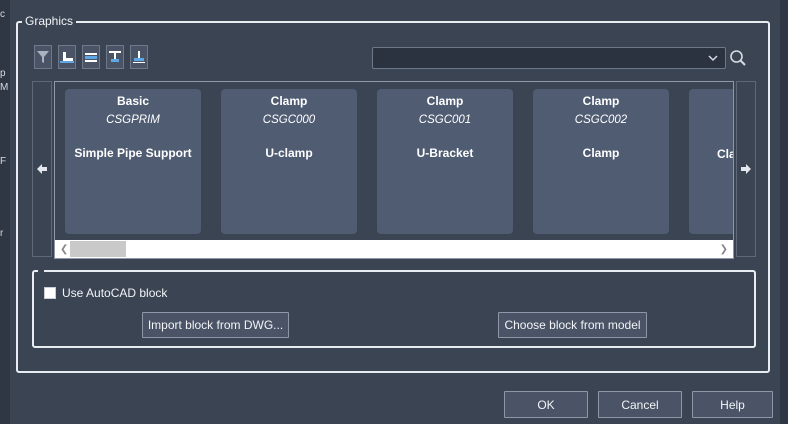 The height and width of the screenshot is (424, 788). Describe the element at coordinates (41, 270) in the screenshot. I see `block-group-legend` at that location.